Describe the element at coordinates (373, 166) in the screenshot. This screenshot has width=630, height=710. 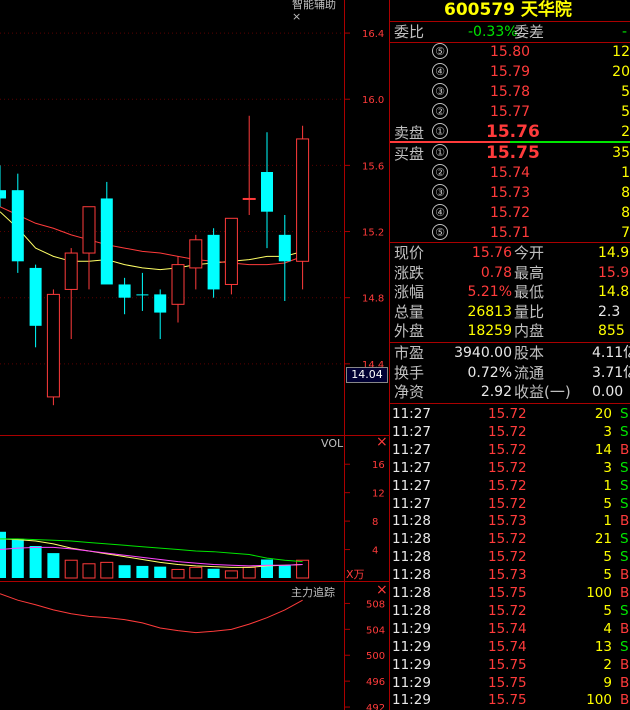
I see `price-tick-label: 15.6` at that location.